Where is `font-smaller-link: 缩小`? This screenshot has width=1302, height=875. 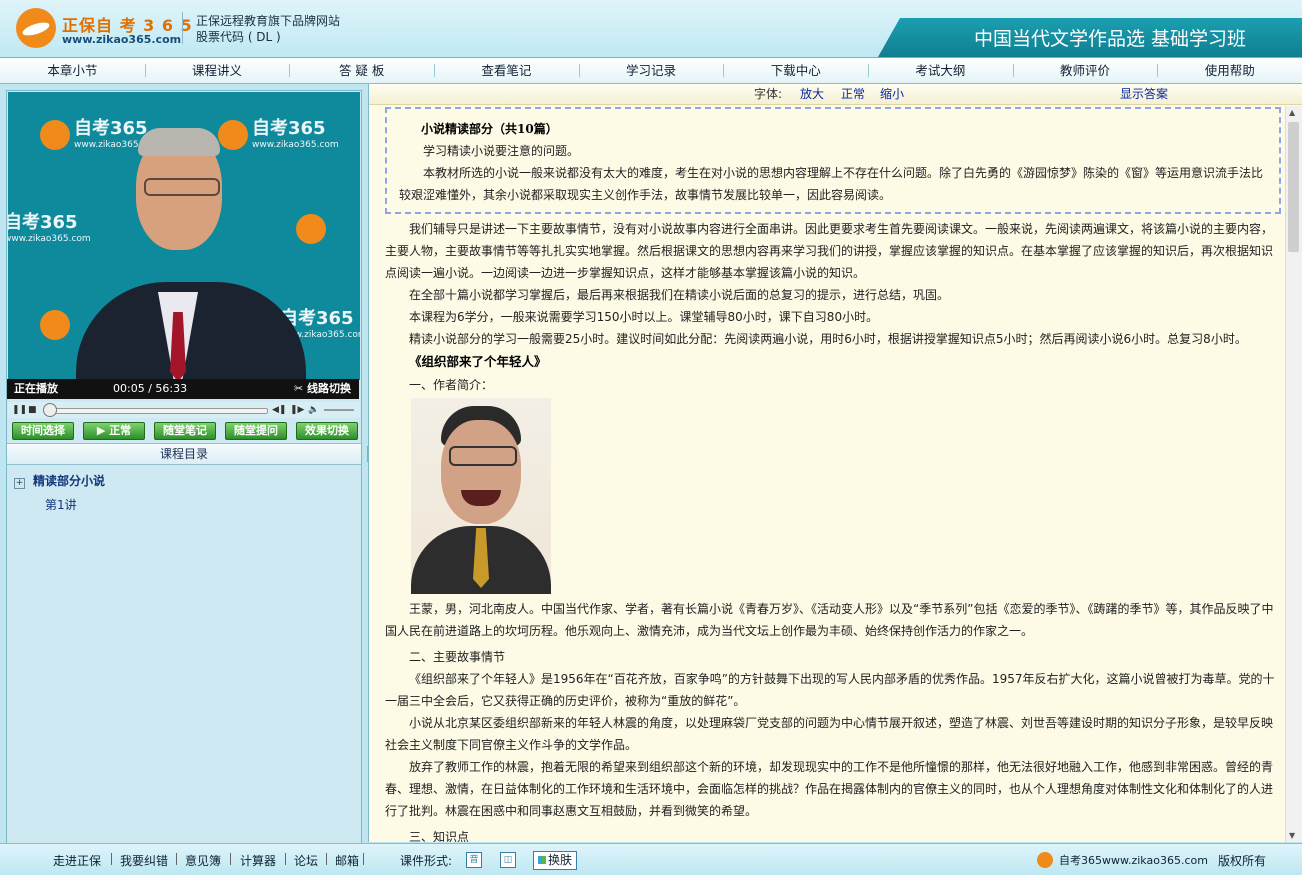 font-smaller-link: 缩小 is located at coordinates (892, 94).